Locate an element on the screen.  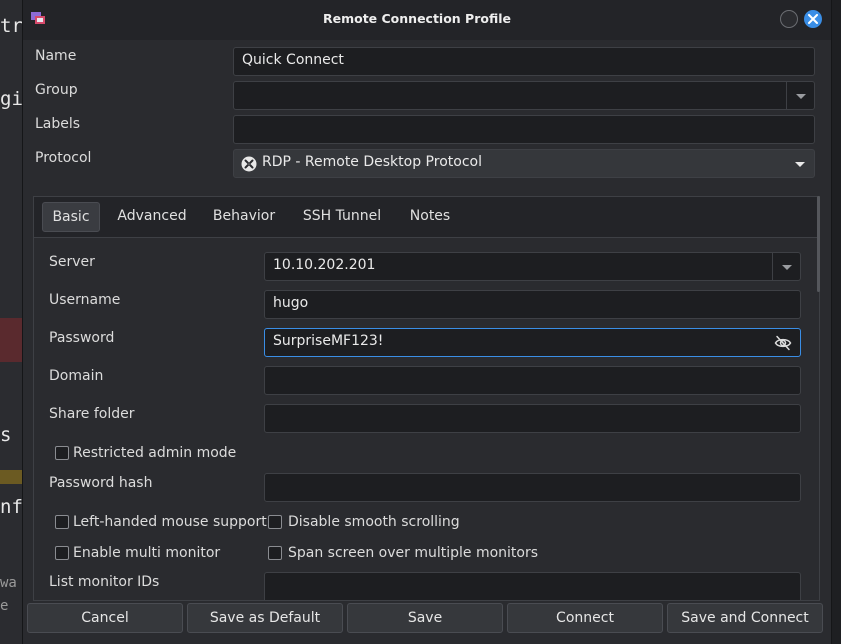
tab-basic: Basic is located at coordinates (71, 217).